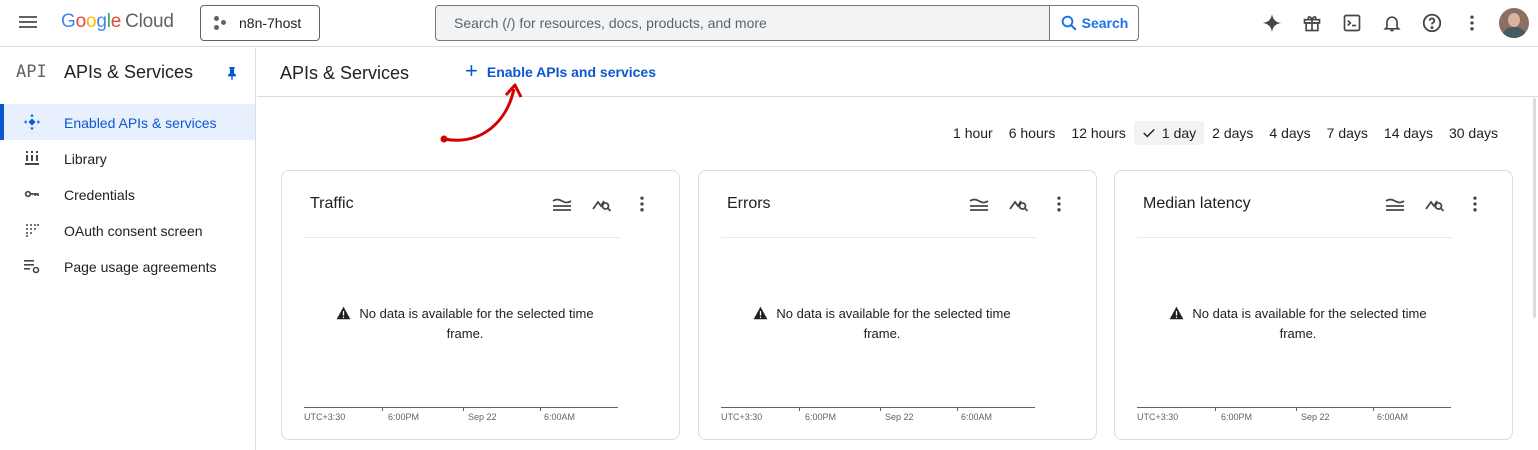  I want to click on sidebar-item-page-usage: Page usage agreements, so click(127, 266).